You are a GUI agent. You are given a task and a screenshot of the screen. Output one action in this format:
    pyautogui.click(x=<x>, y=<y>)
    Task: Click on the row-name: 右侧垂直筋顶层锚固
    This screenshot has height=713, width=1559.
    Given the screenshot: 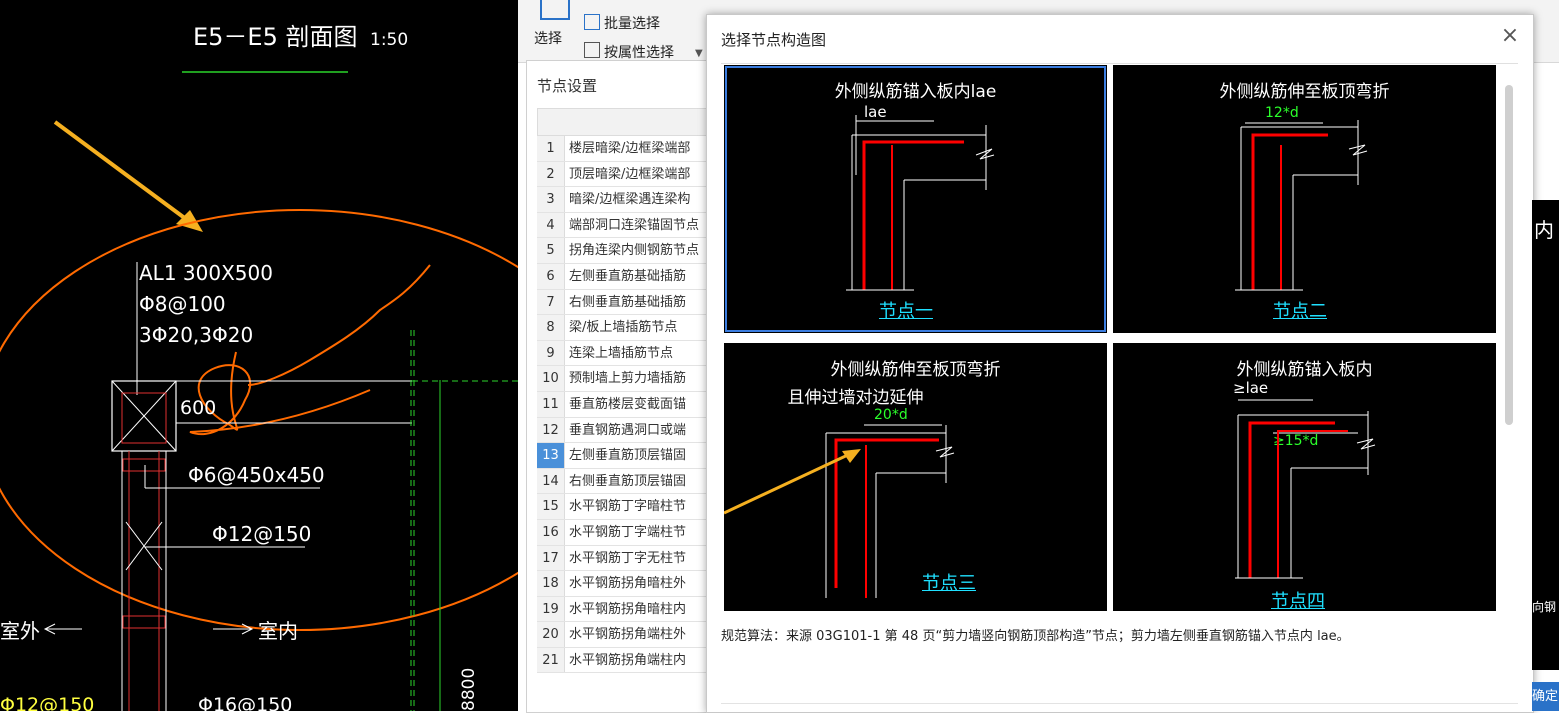 What is the action you would take?
    pyautogui.click(x=628, y=481)
    